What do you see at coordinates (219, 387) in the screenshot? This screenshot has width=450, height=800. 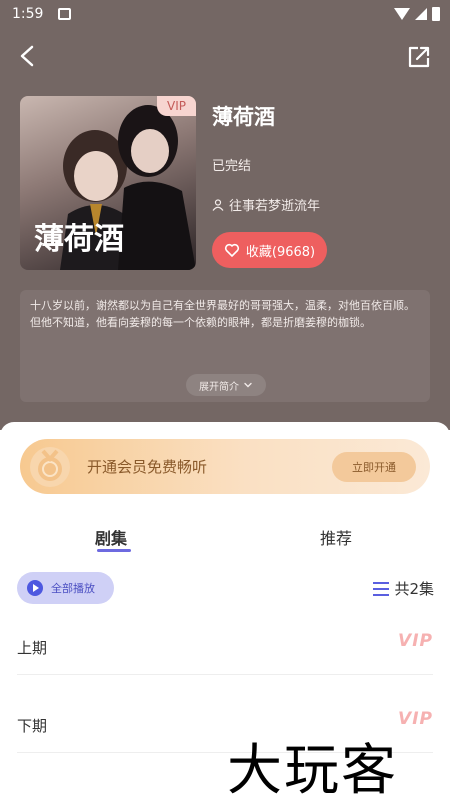 I see `expand-label: 展开简介` at bounding box center [219, 387].